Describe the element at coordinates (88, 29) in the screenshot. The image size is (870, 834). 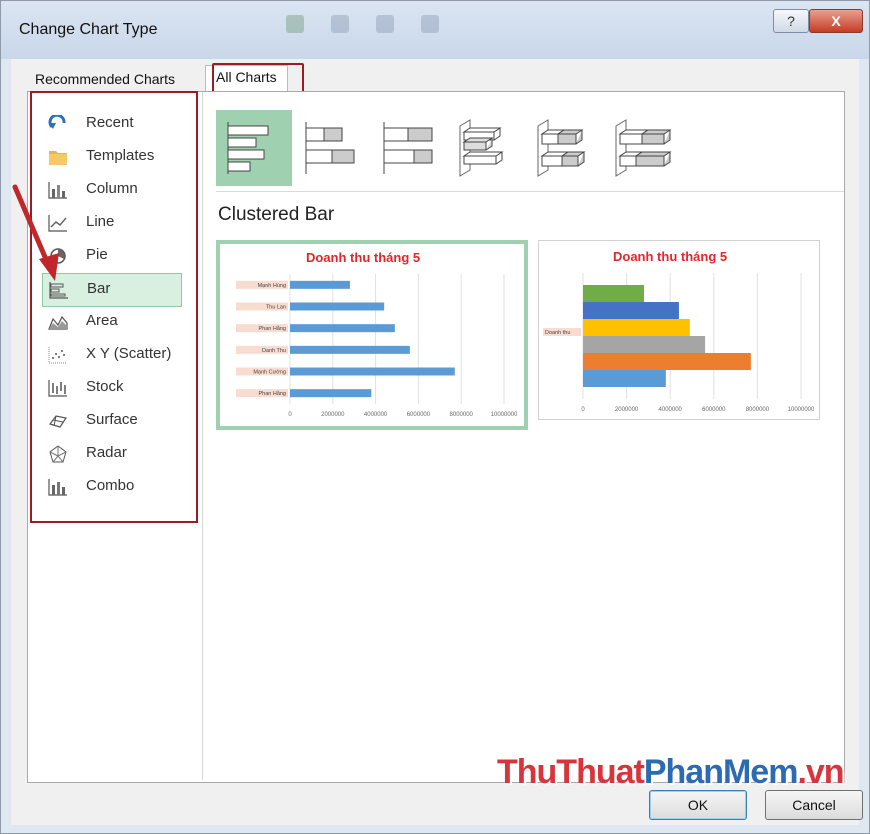
I see `dialog-title: Change Chart Type` at that location.